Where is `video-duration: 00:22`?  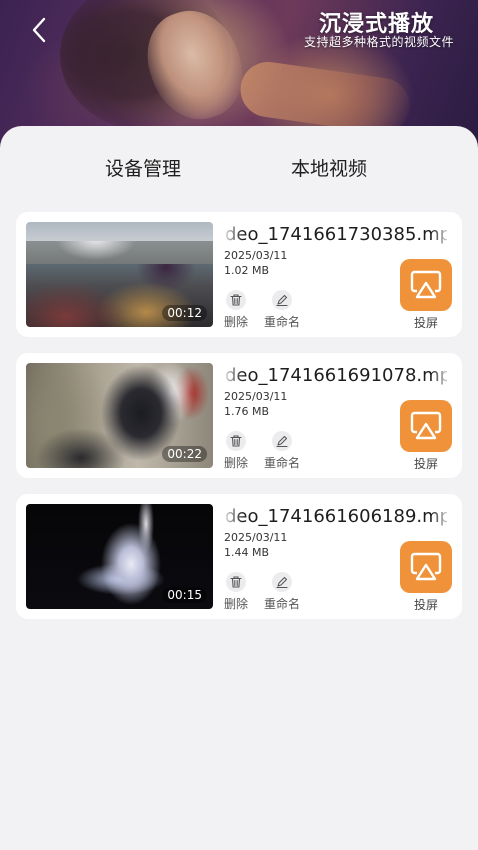
video-duration: 00:22 is located at coordinates (184, 454).